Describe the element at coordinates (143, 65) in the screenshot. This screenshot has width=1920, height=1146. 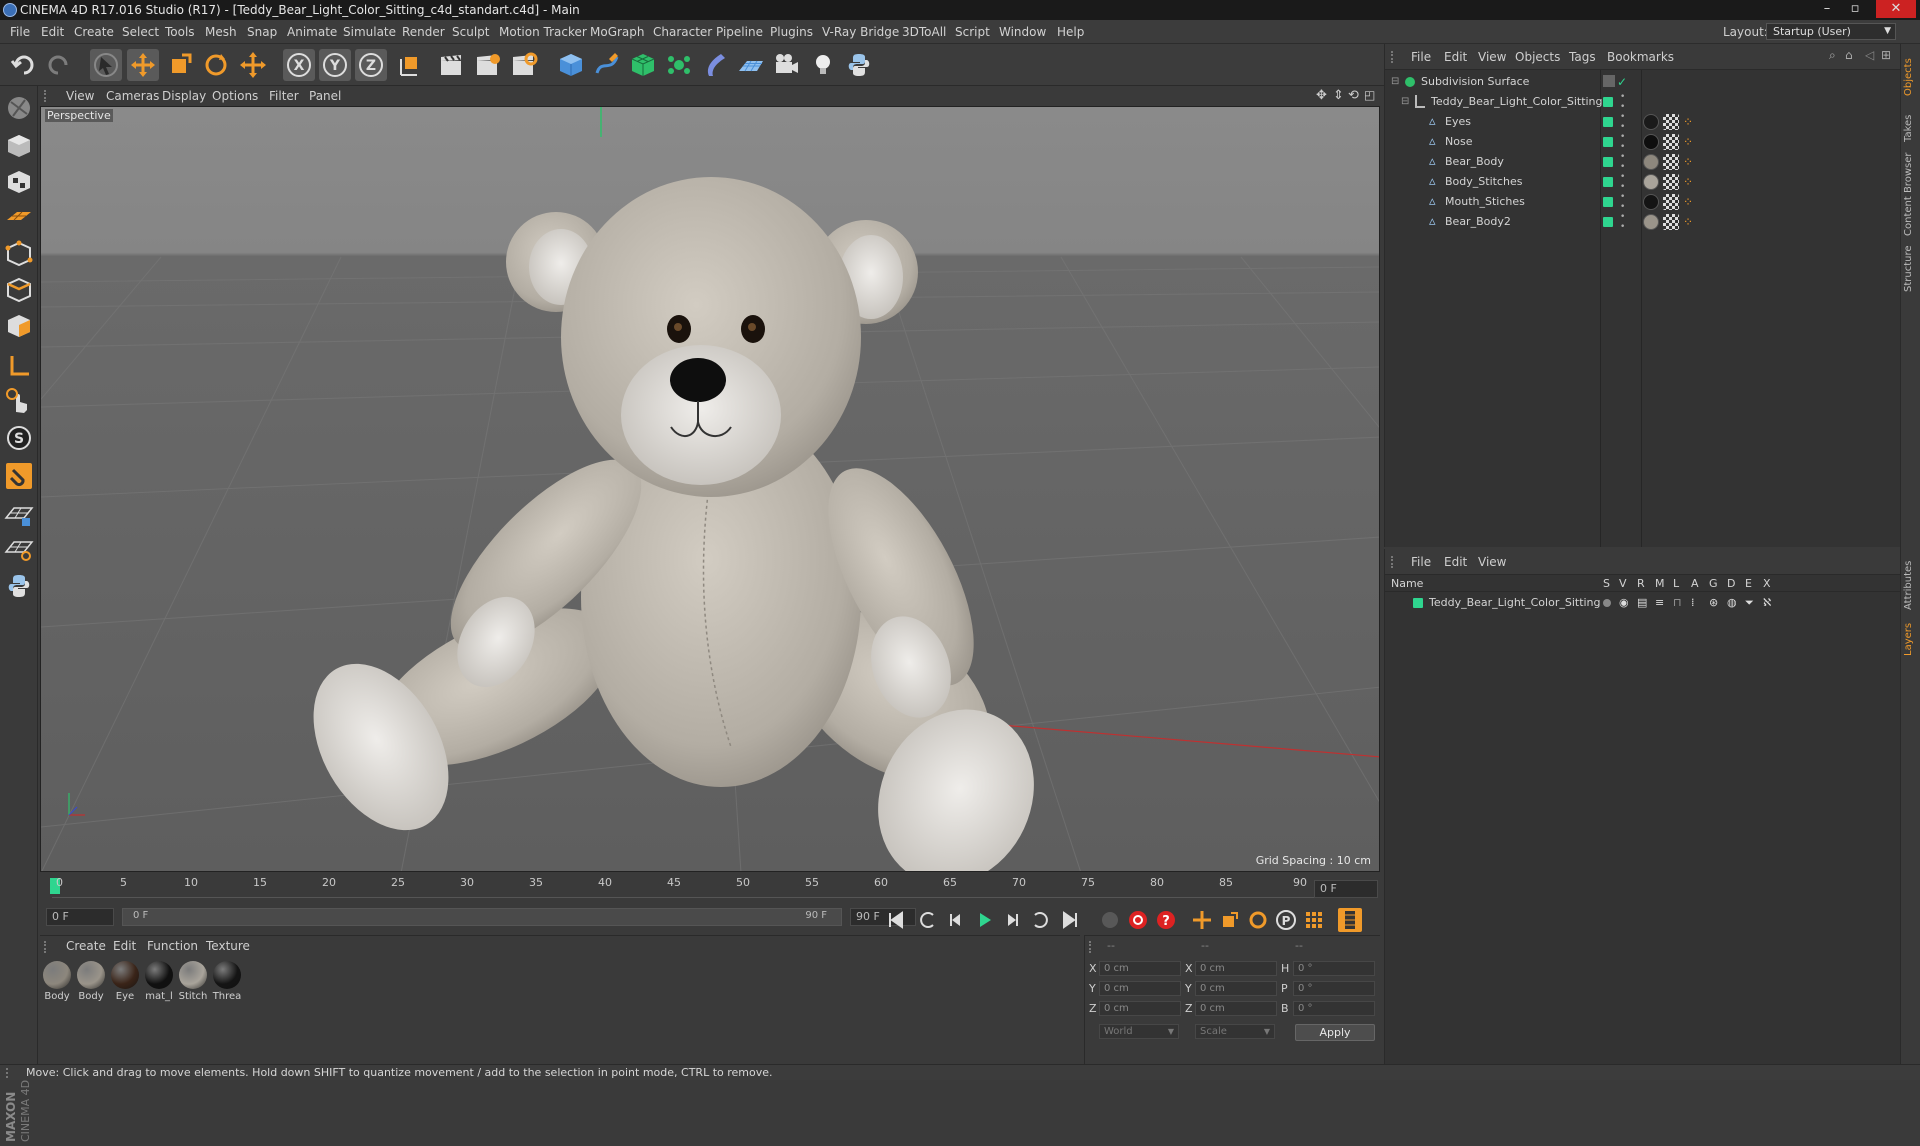
I see `move-tool-button` at that location.